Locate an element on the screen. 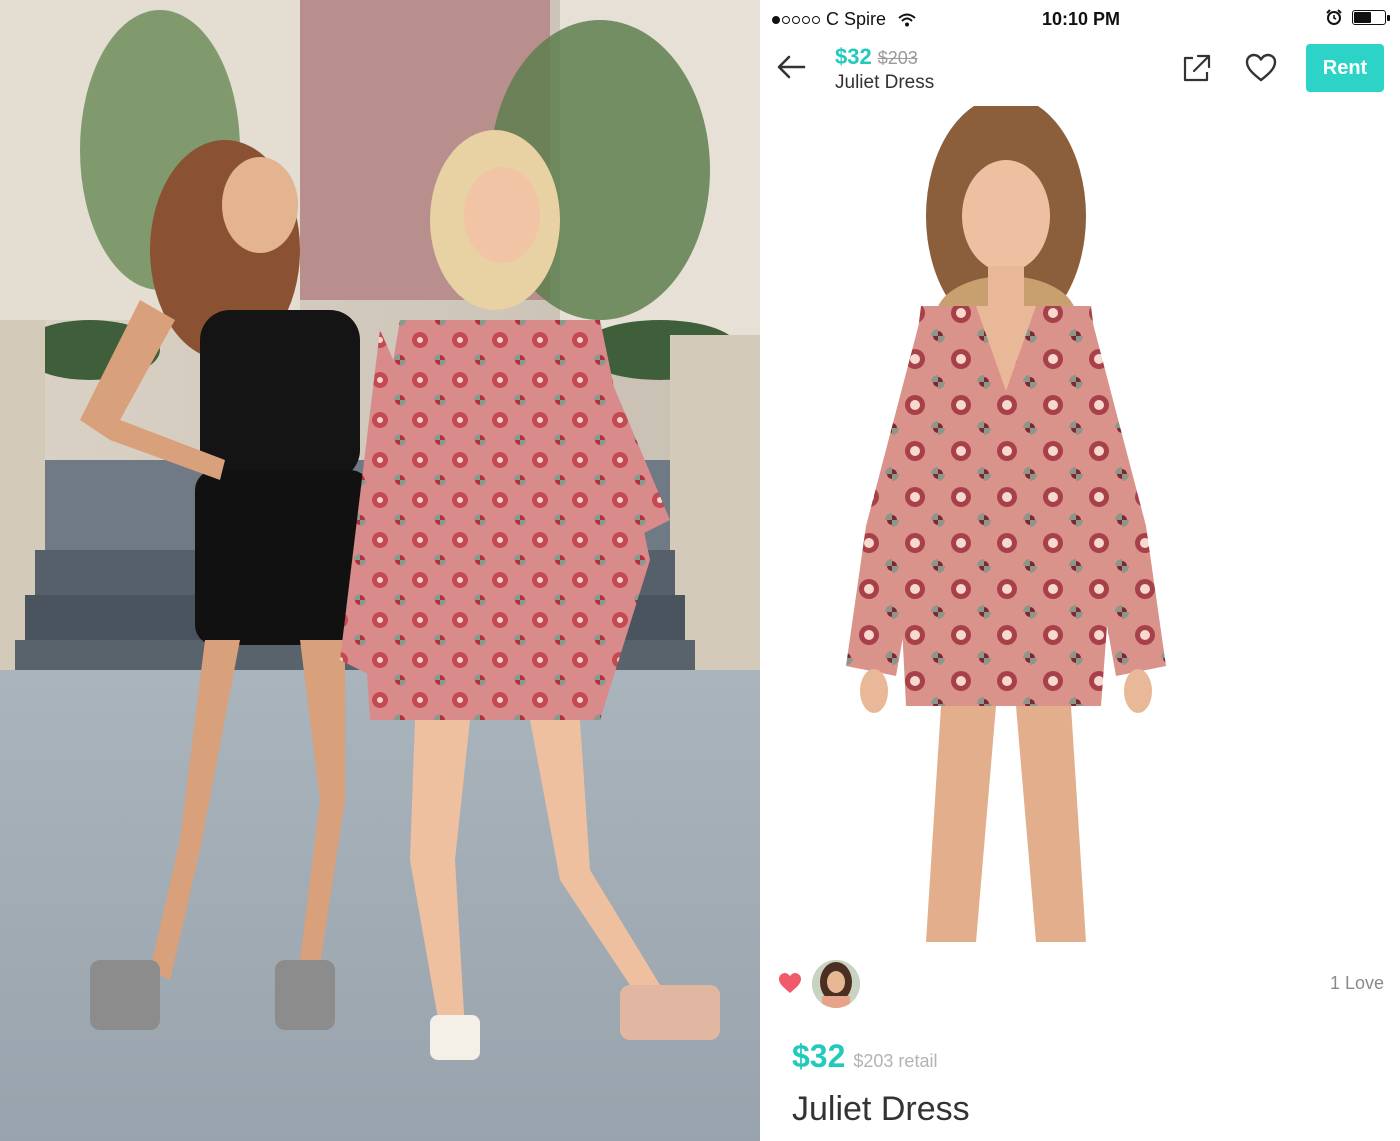 Image resolution: width=1400 pixels, height=1141 pixels. loves-row: 1 Love is located at coordinates (1083, 984).